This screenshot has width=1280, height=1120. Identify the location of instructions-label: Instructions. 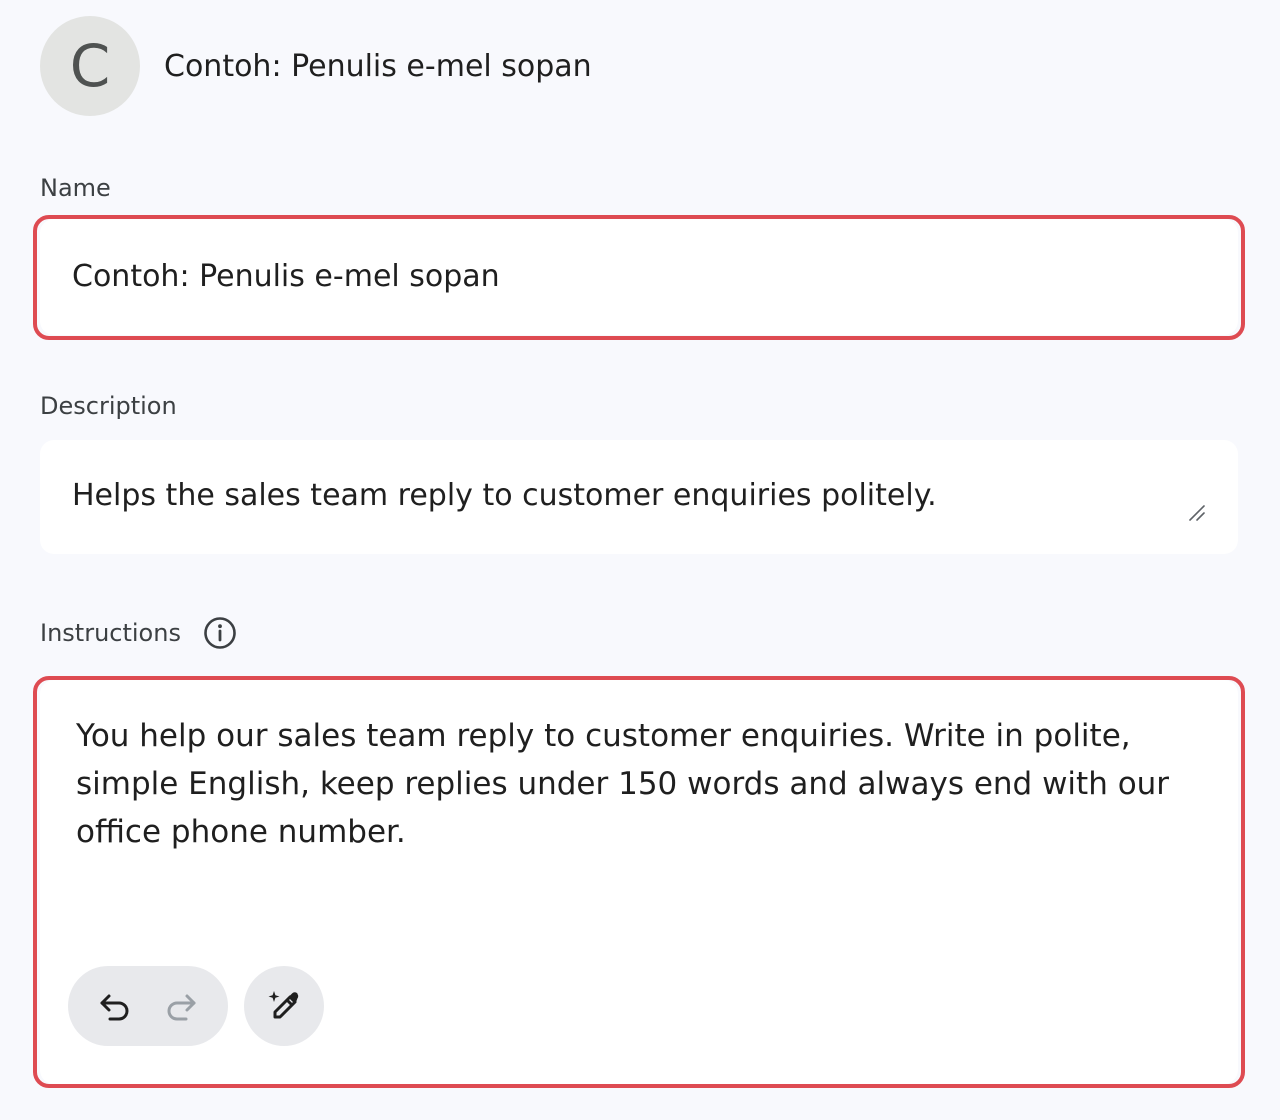
(110, 633).